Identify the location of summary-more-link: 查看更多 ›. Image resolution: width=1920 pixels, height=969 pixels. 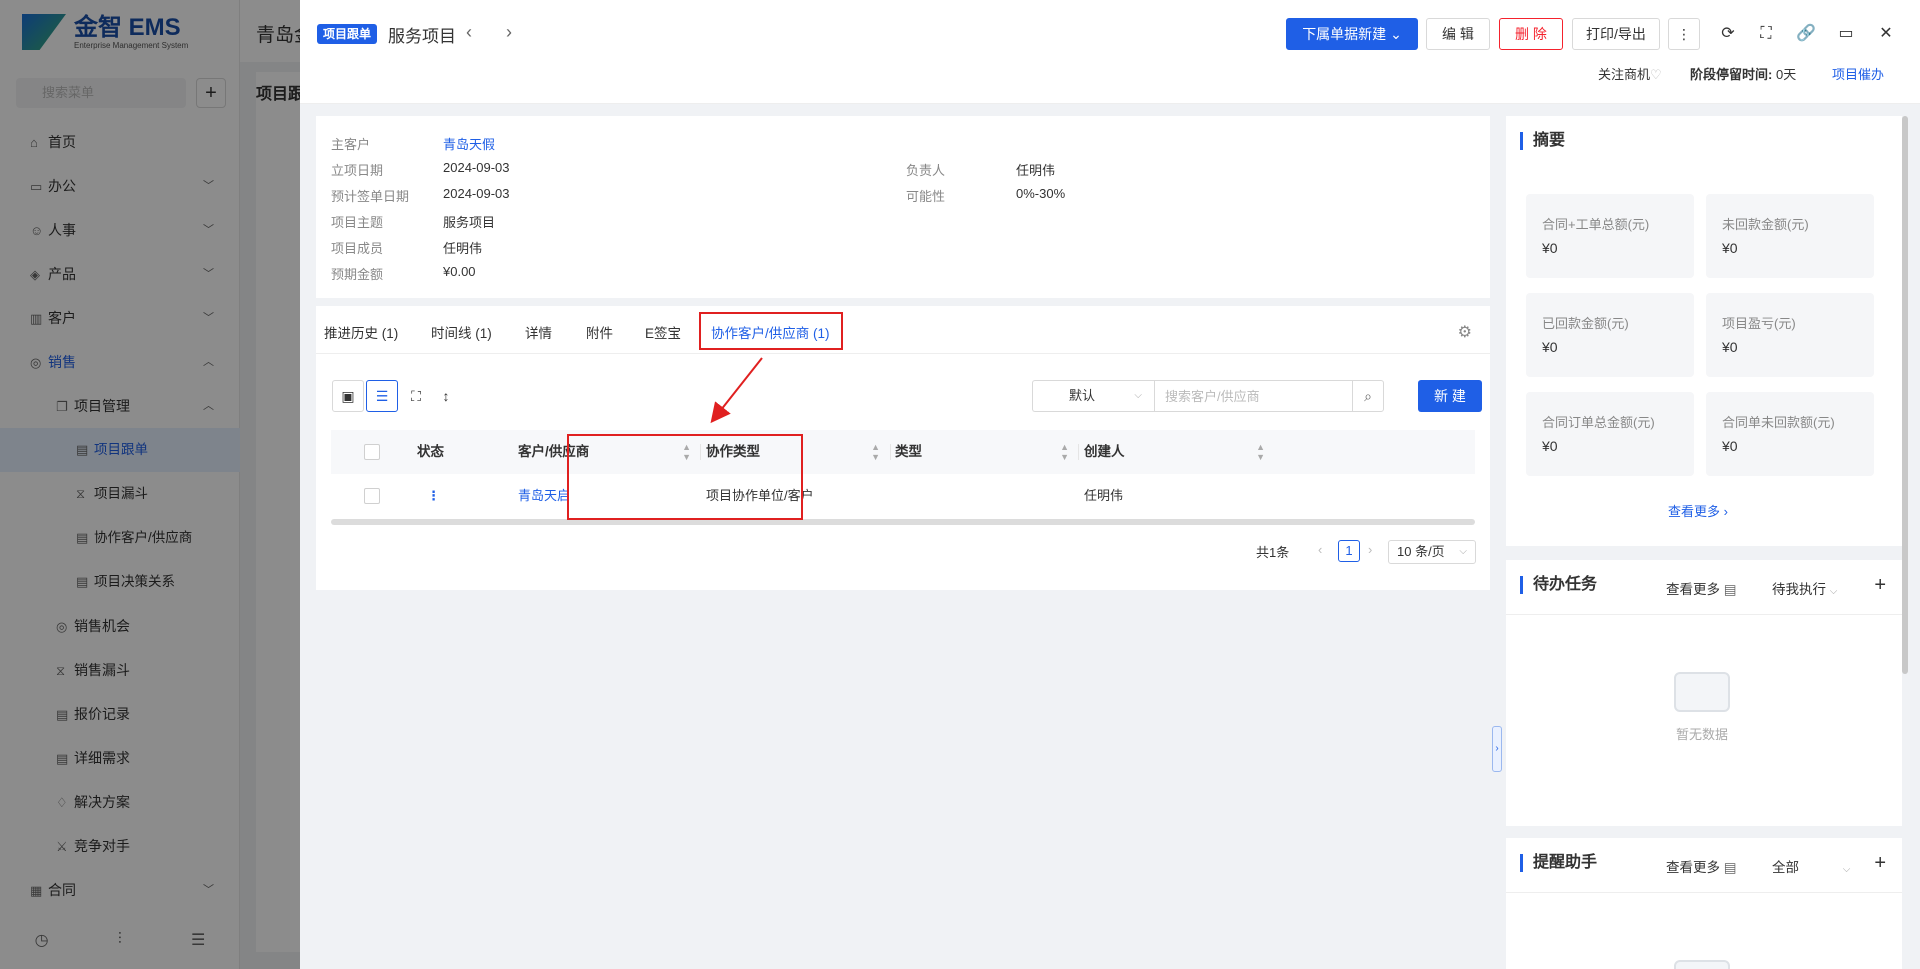
(1698, 510).